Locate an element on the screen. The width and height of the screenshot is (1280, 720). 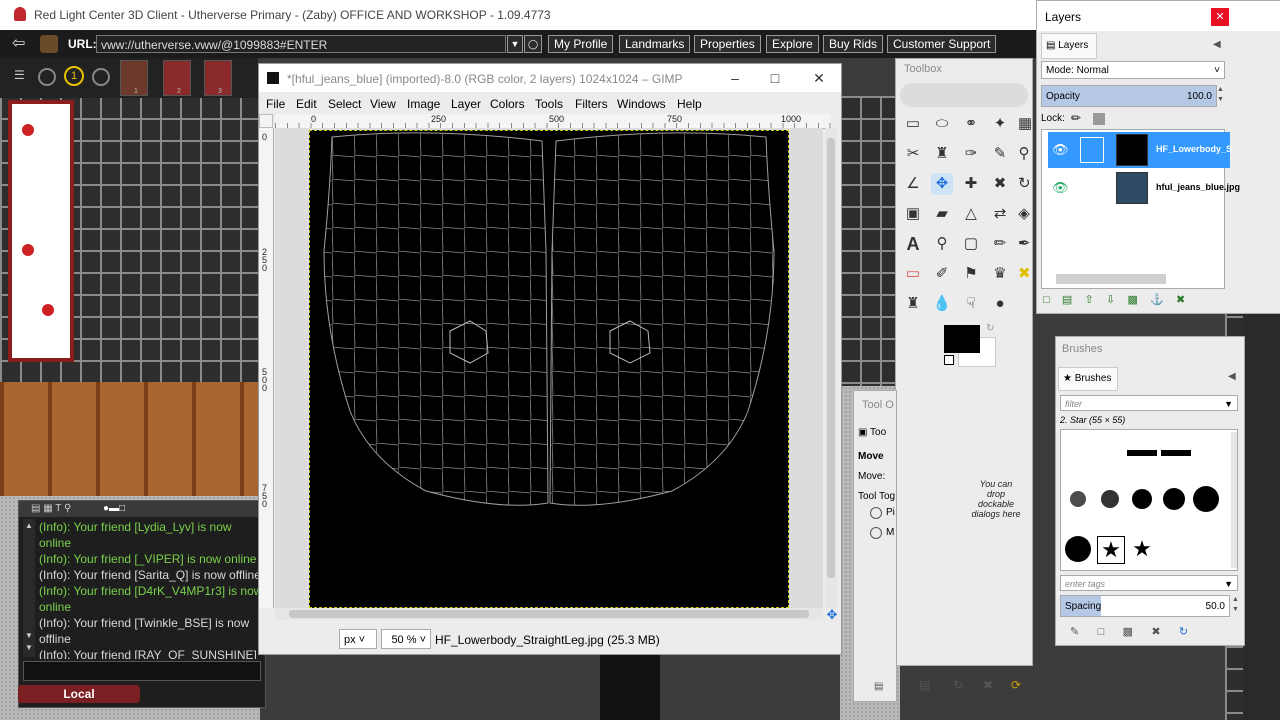
spacing-spinner: ▲ ▼ is located at coordinates (1236, 606).